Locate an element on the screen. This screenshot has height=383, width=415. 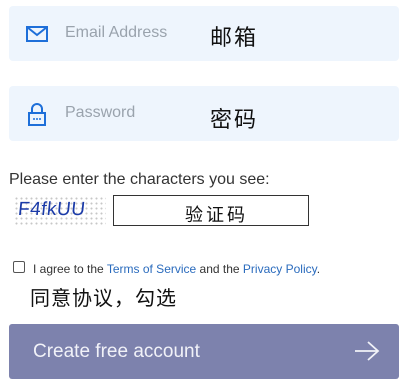
agree-prefix: I agree to the is located at coordinates (70, 269).